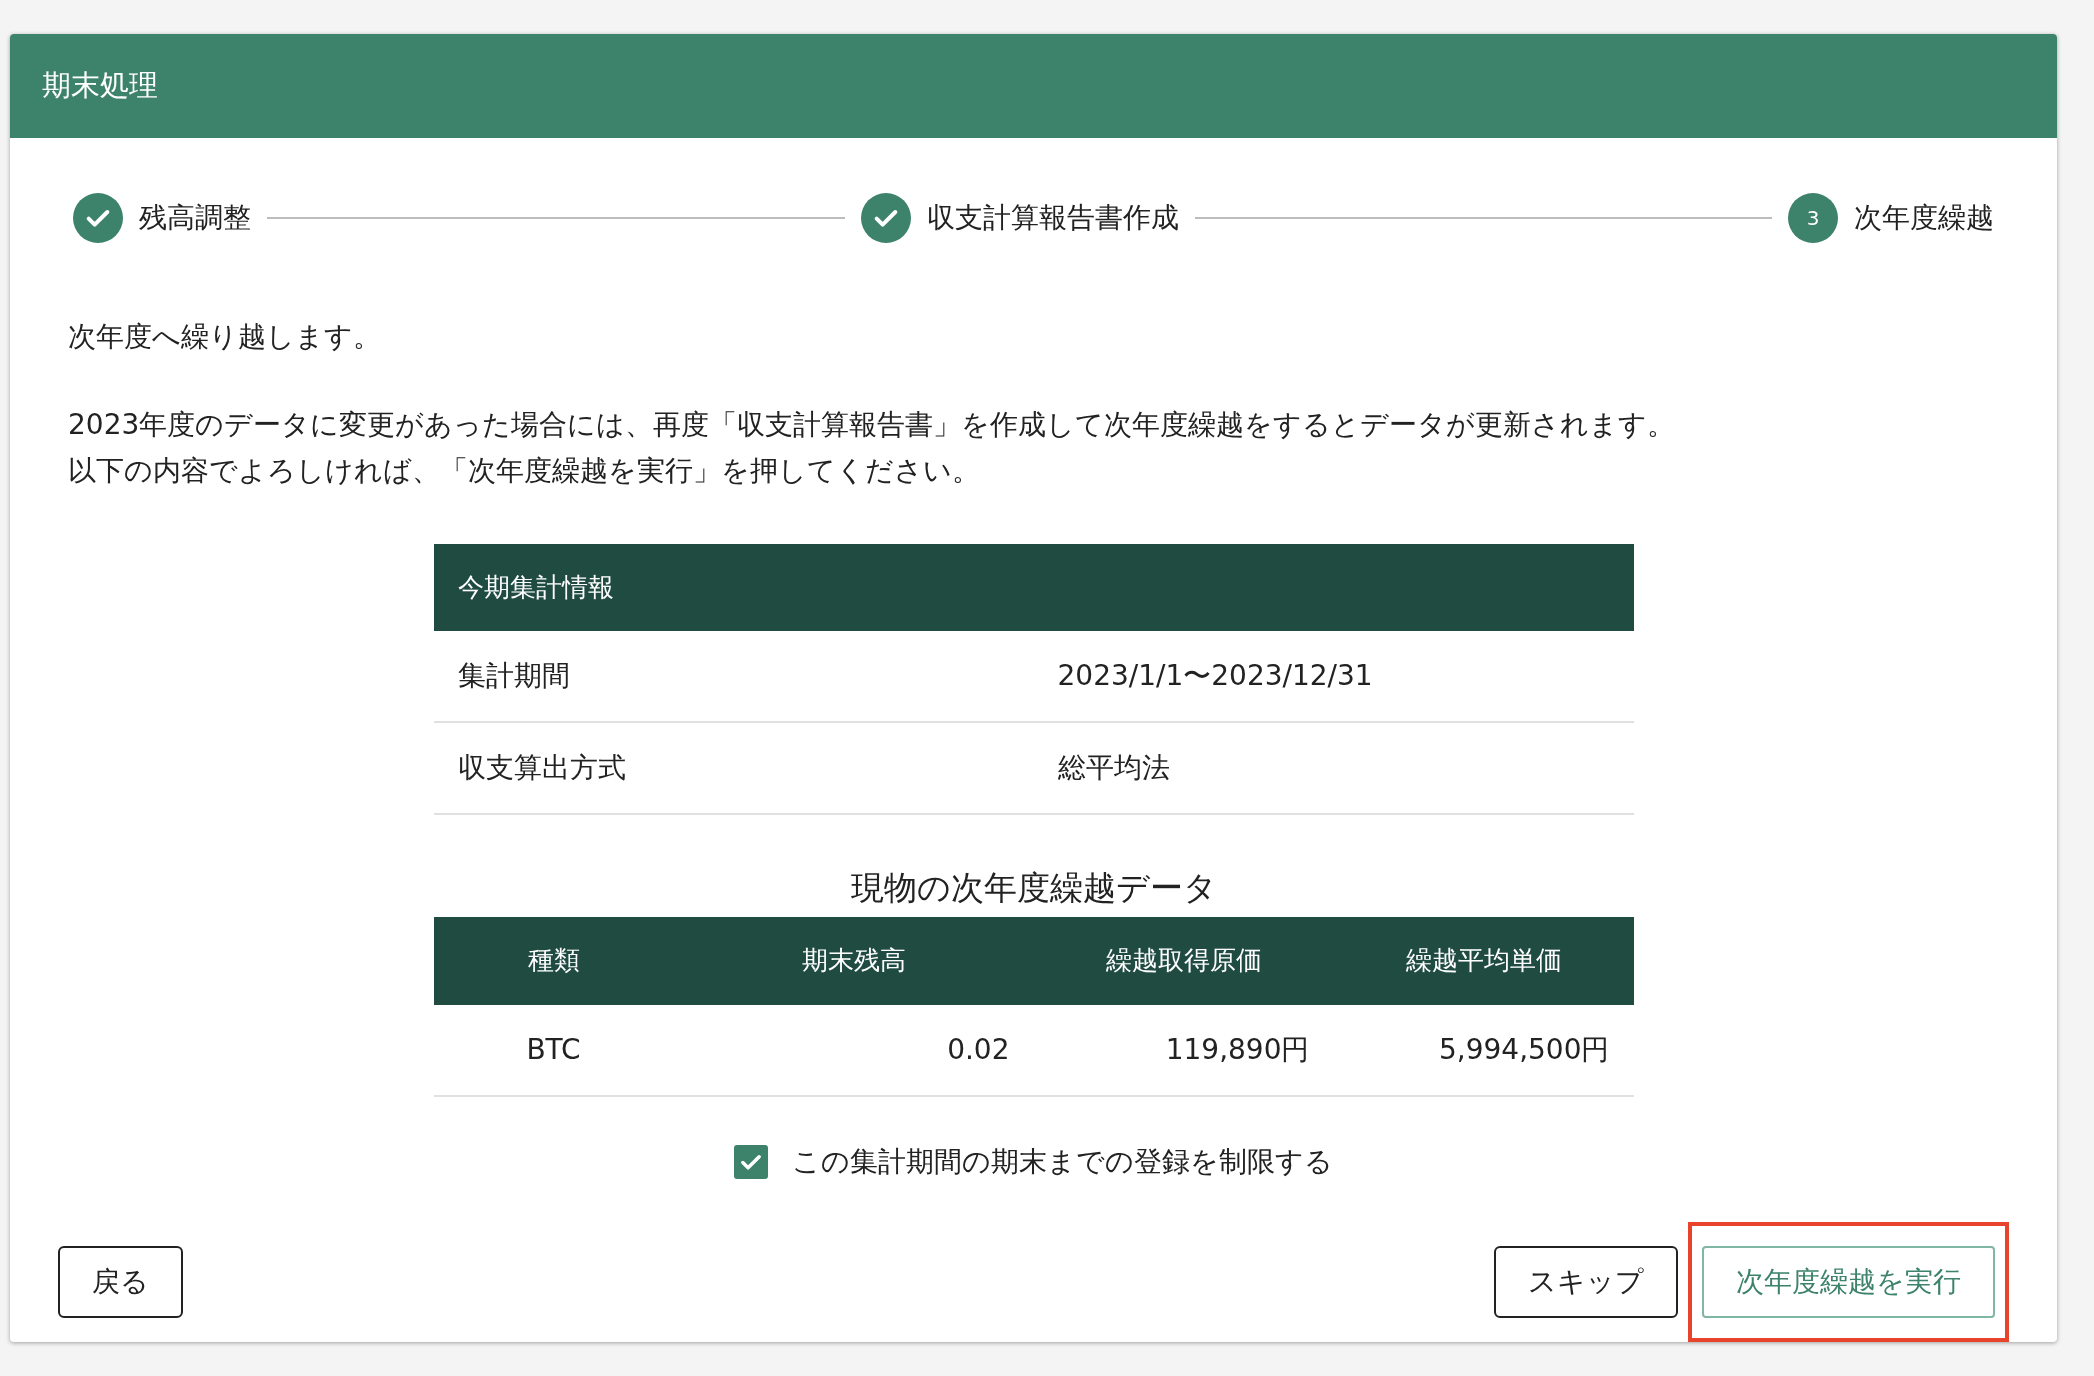  Describe the element at coordinates (853, 960) in the screenshot. I see `column-header: 期末残高` at that location.